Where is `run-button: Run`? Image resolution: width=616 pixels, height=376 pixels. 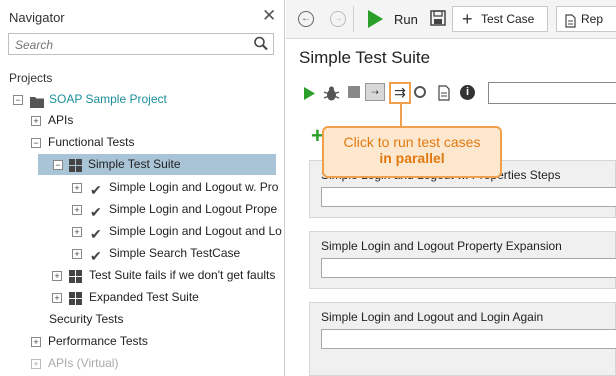 run-button: Run is located at coordinates (392, 20).